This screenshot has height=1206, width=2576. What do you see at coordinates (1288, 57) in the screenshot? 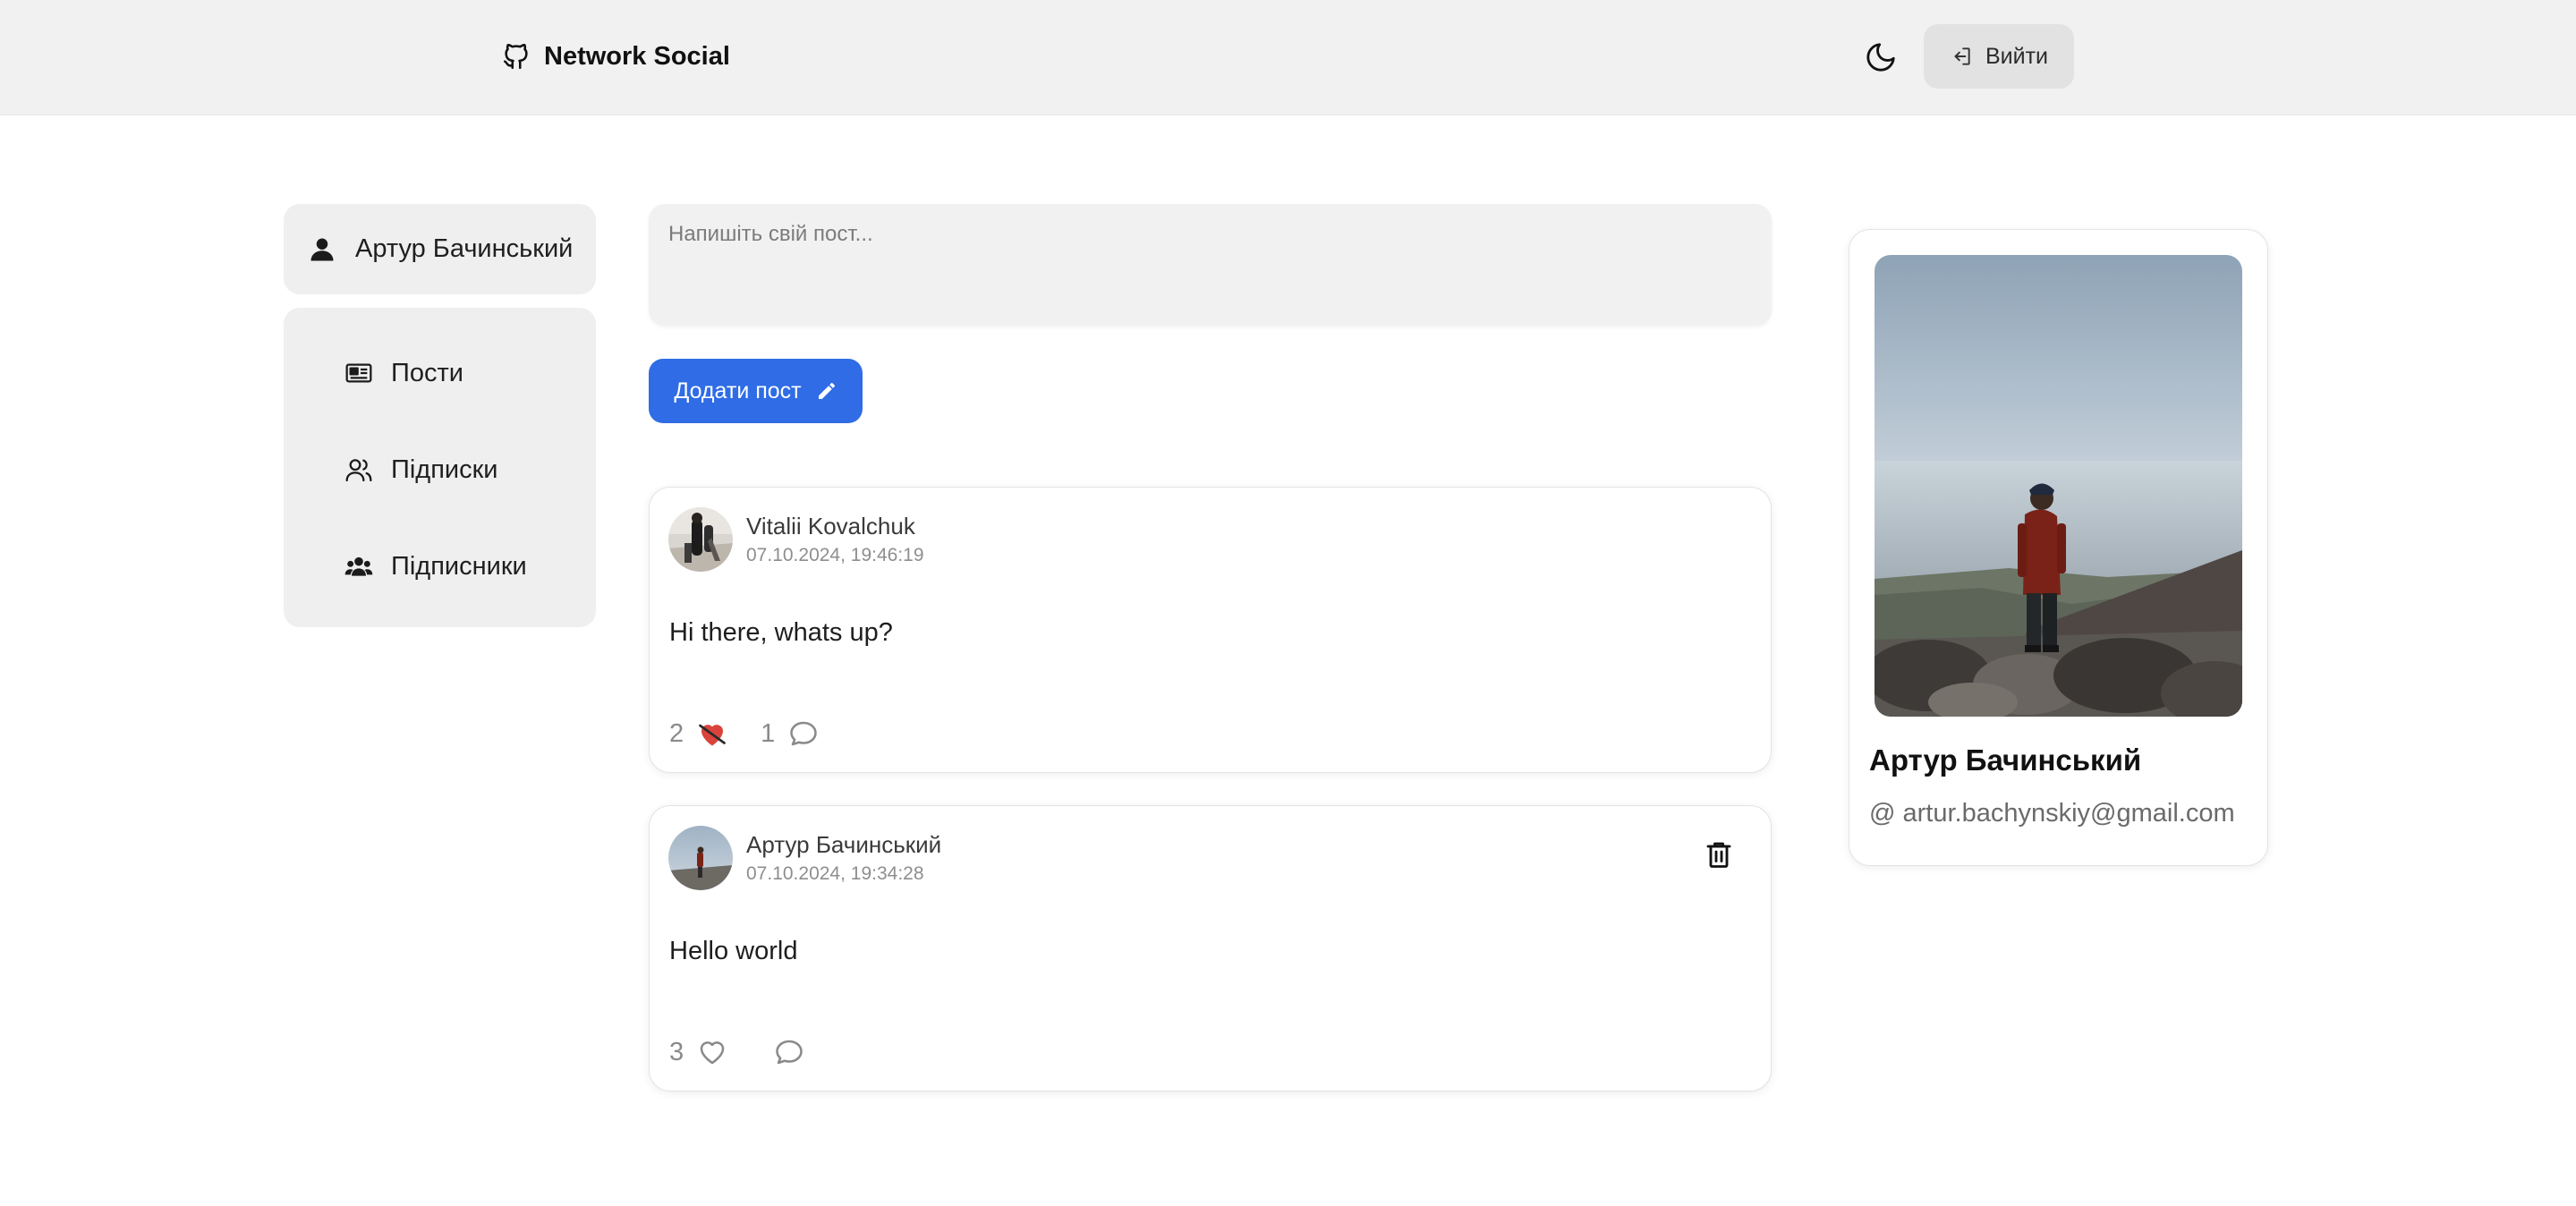
I see `top-header: Network Social Вийти` at bounding box center [1288, 57].